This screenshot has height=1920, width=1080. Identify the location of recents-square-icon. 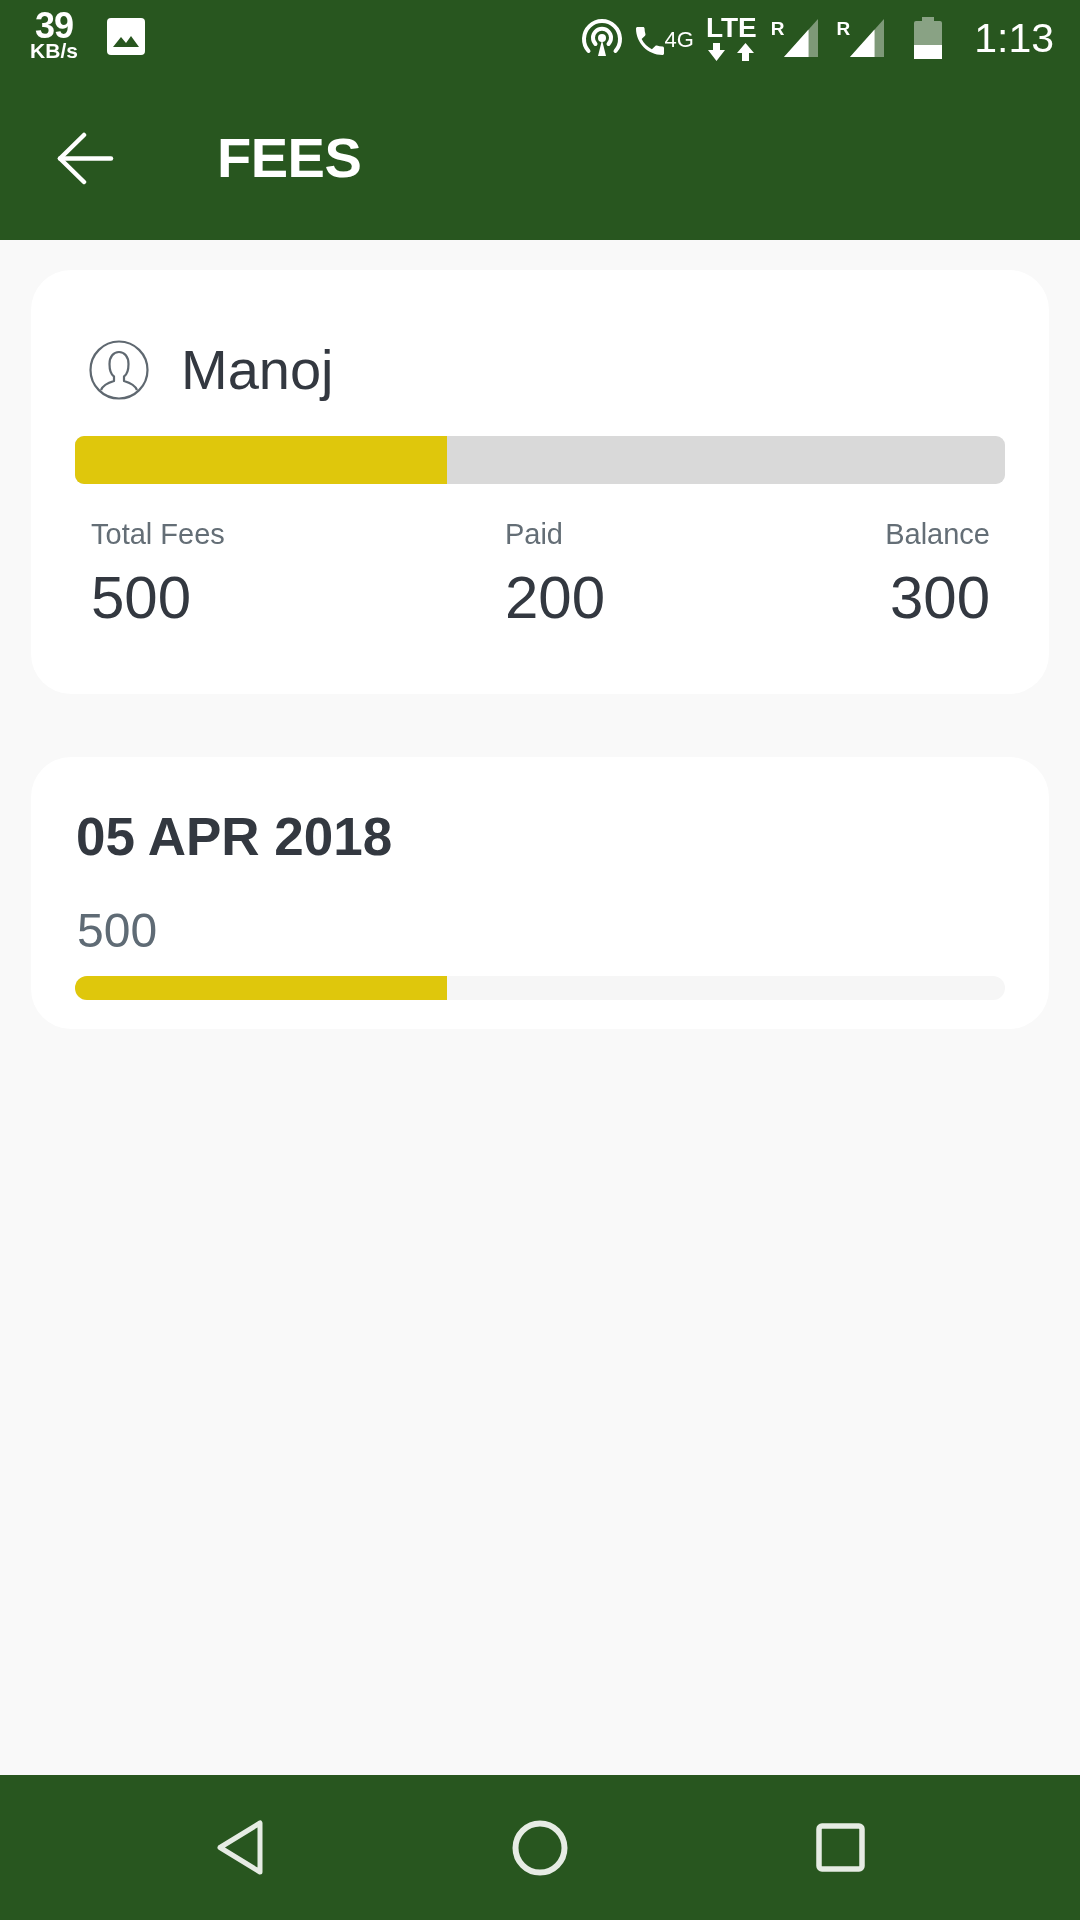
(840, 1847).